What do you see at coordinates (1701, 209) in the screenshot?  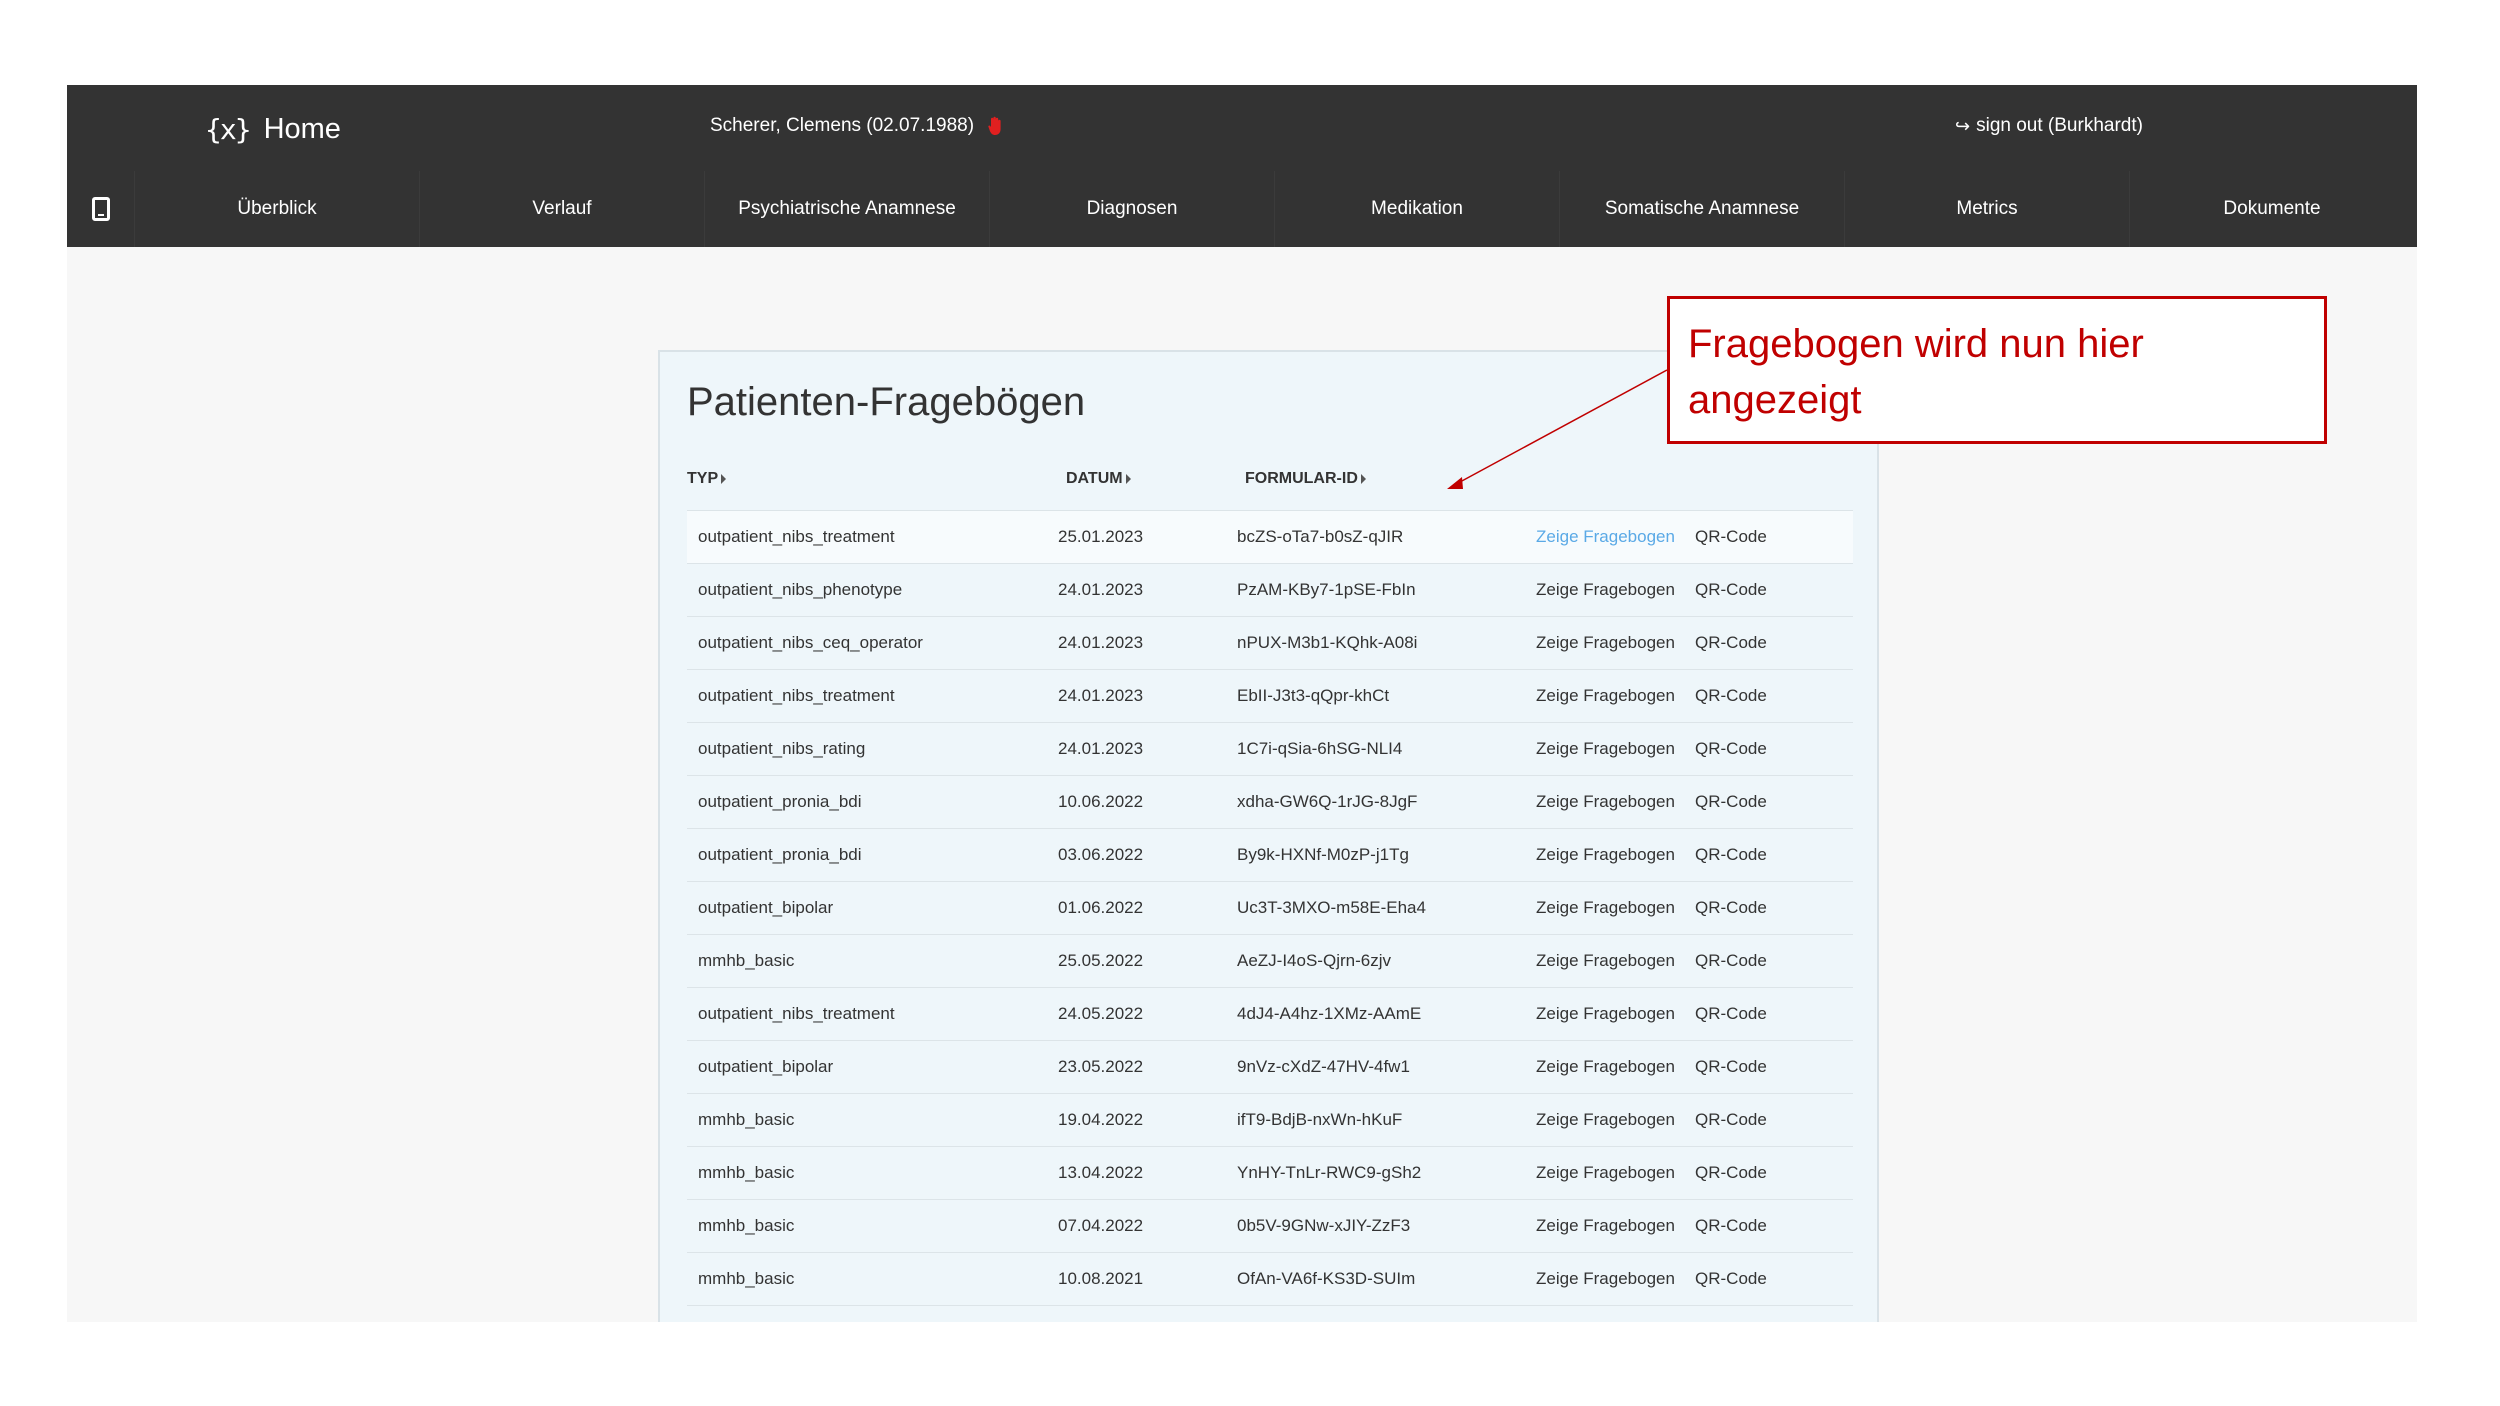 I see `nav-tab-somatische-anamnese: Somatische Anamnese` at bounding box center [1701, 209].